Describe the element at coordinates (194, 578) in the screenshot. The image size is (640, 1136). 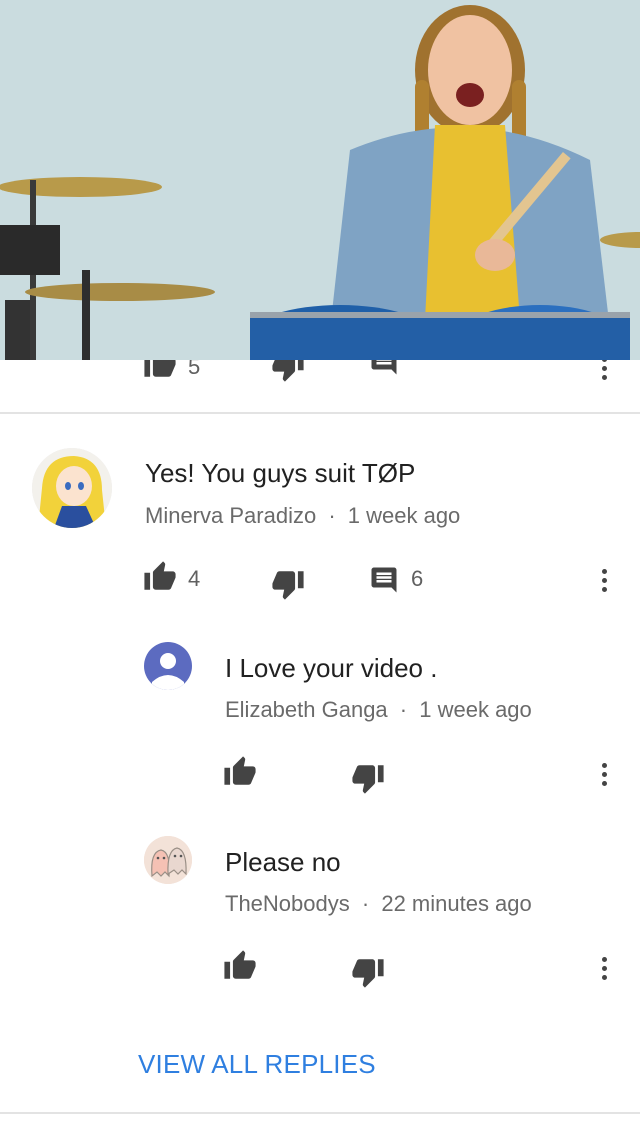
I see `like-count: 4` at that location.